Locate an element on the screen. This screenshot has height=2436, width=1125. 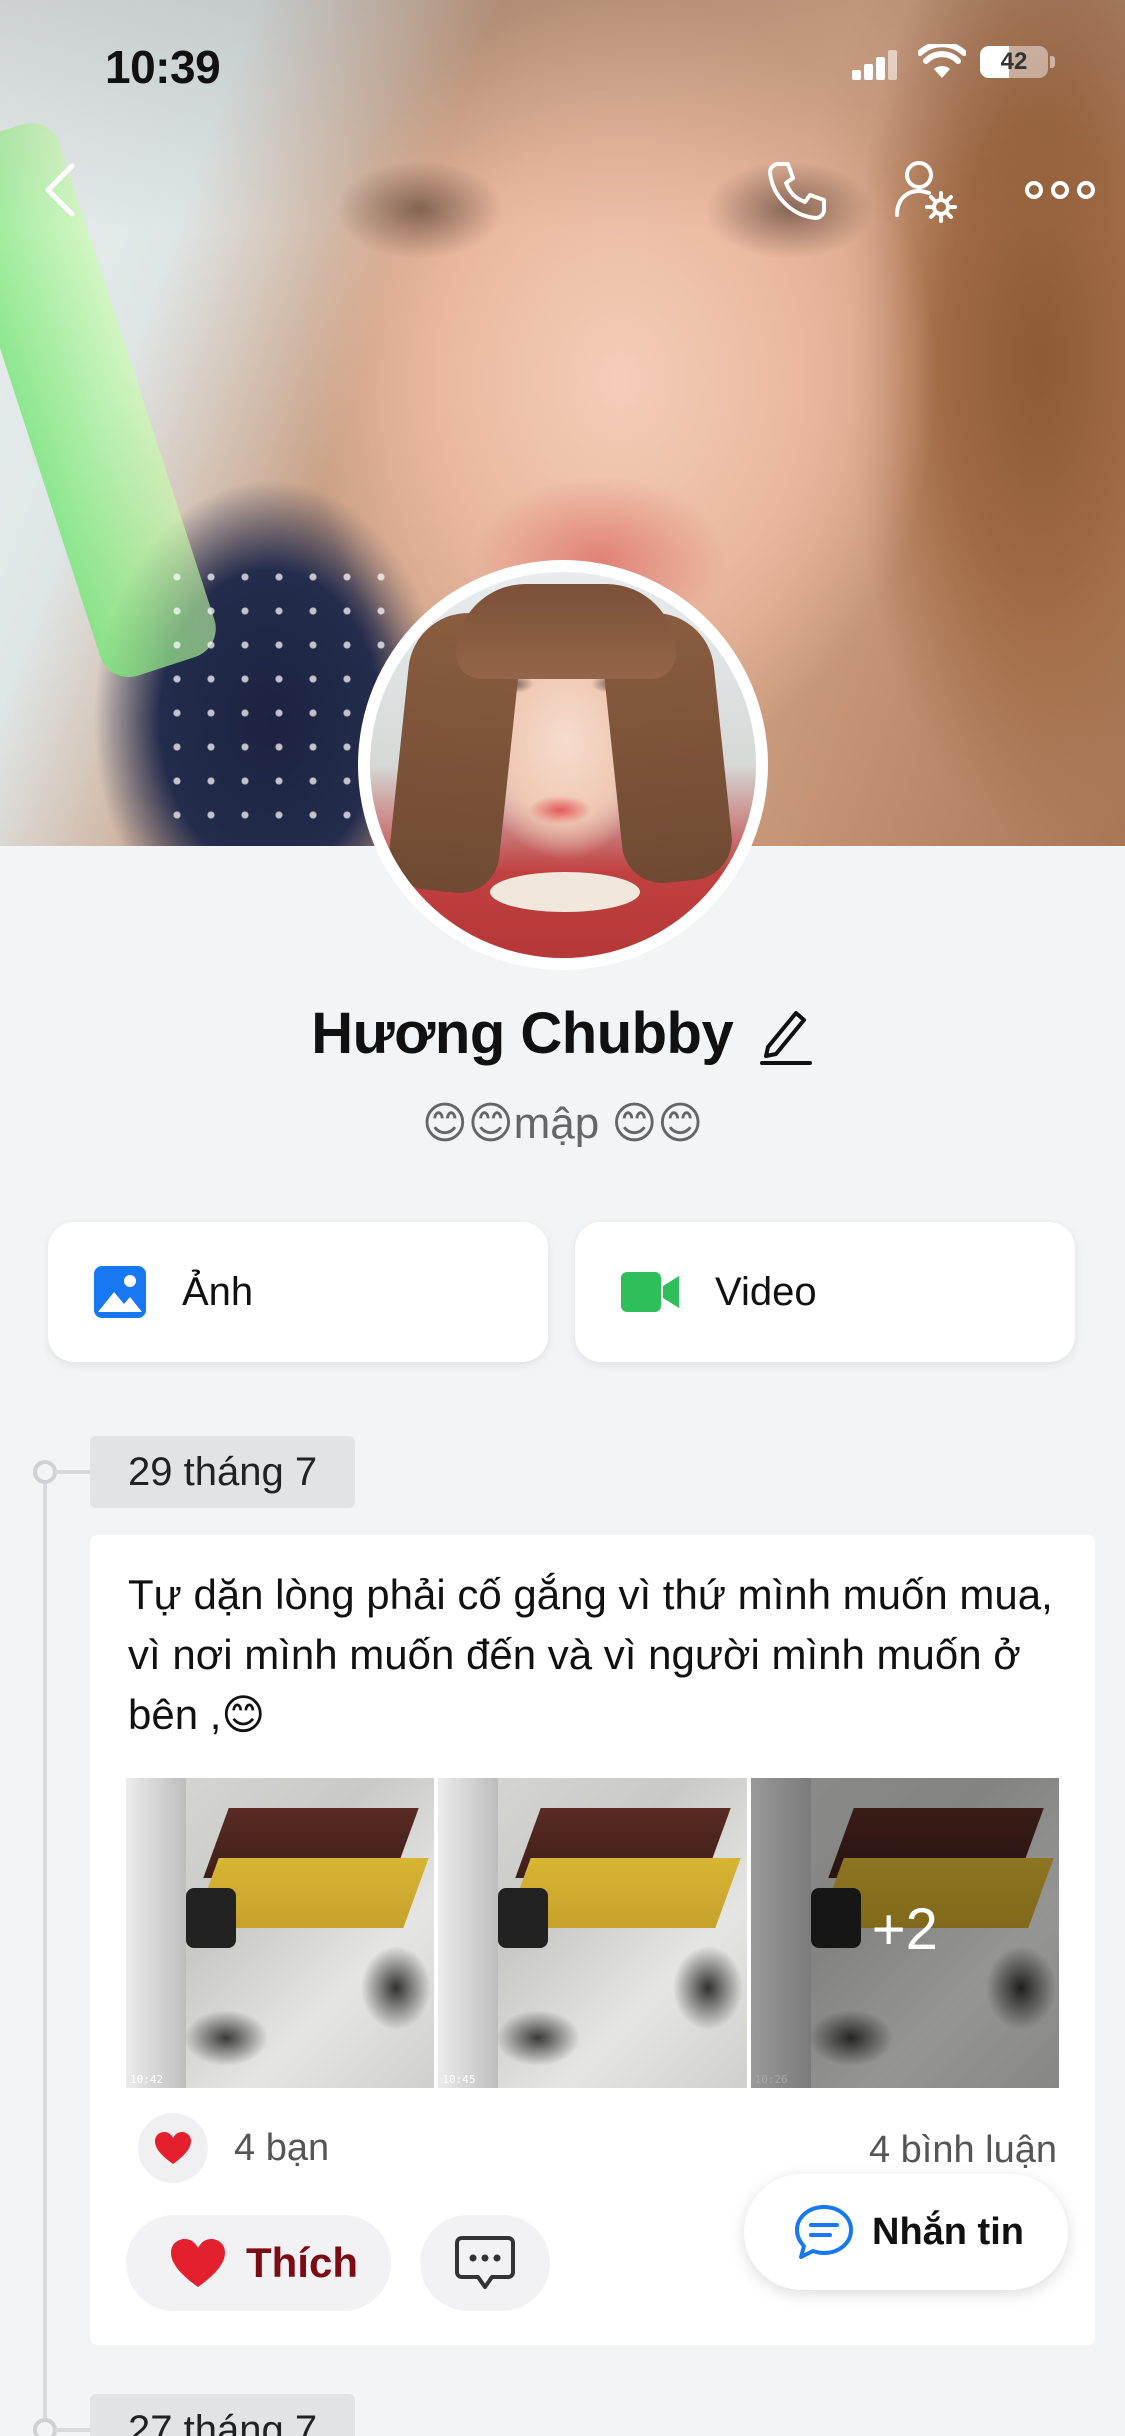
avatar is located at coordinates (563, 765).